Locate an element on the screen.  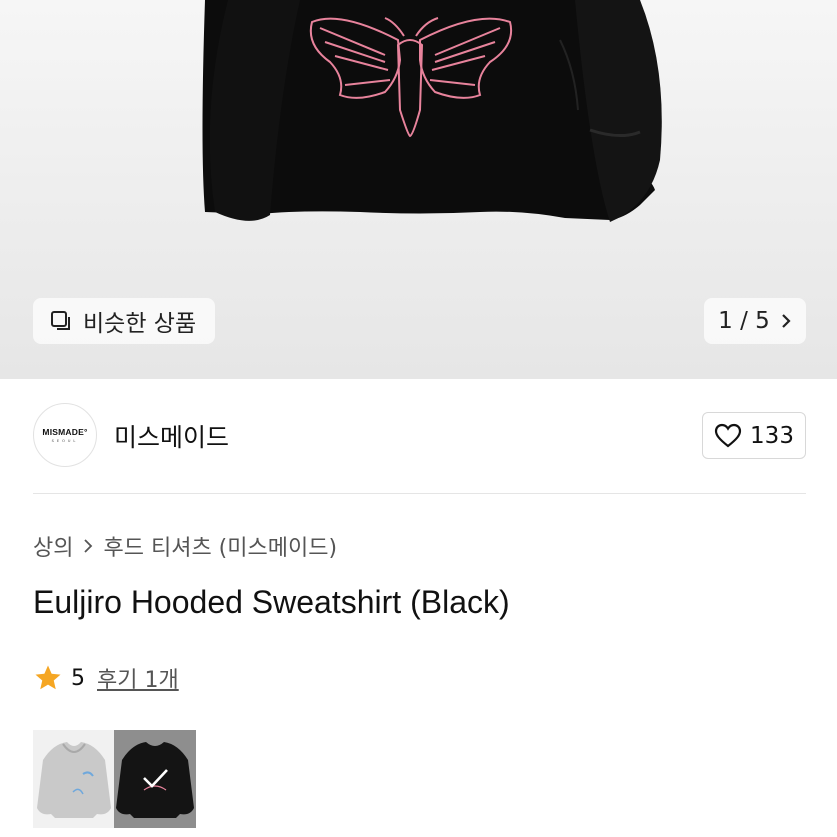
similar-products-label: 비슷한 상품 is located at coordinates (140, 324).